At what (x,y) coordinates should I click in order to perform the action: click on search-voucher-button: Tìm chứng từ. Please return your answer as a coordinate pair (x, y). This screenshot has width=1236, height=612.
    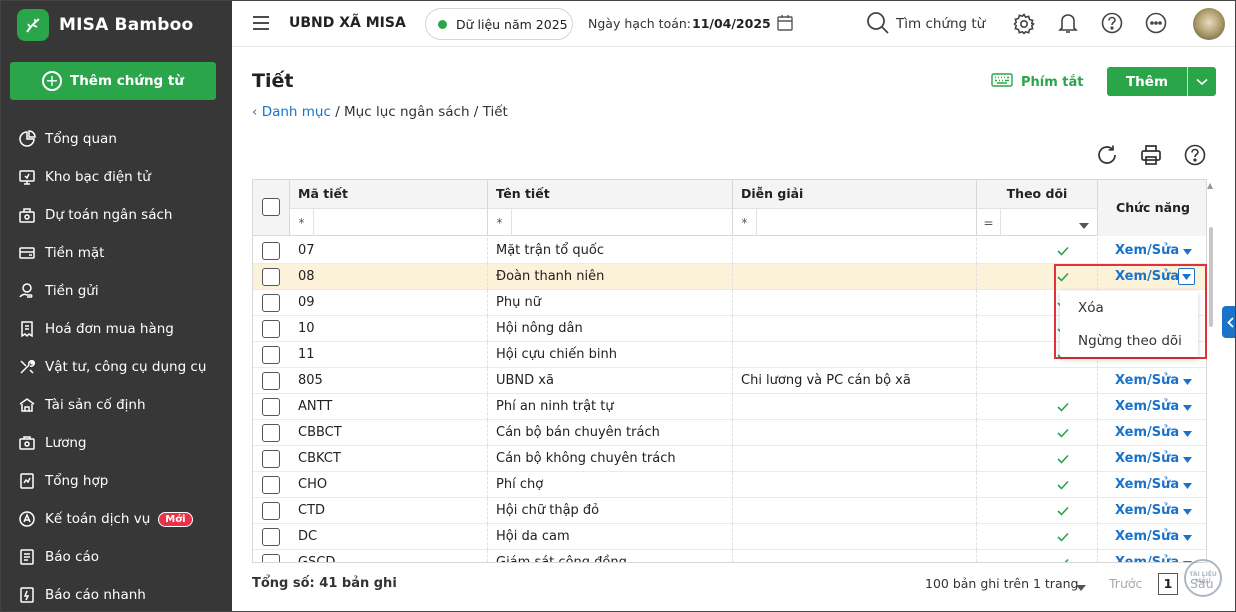
    Looking at the image, I should click on (940, 24).